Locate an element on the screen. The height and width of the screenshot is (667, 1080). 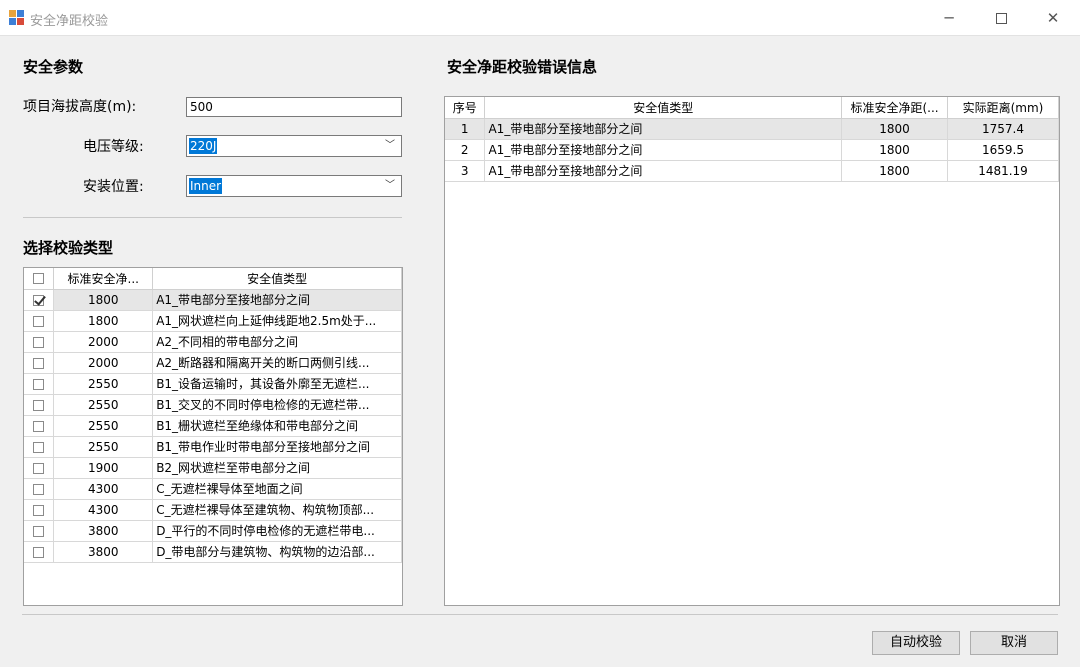
table-row: 1 A1_带电部分至接地部分之间 1800 1757.4 is located at coordinates (752, 129).